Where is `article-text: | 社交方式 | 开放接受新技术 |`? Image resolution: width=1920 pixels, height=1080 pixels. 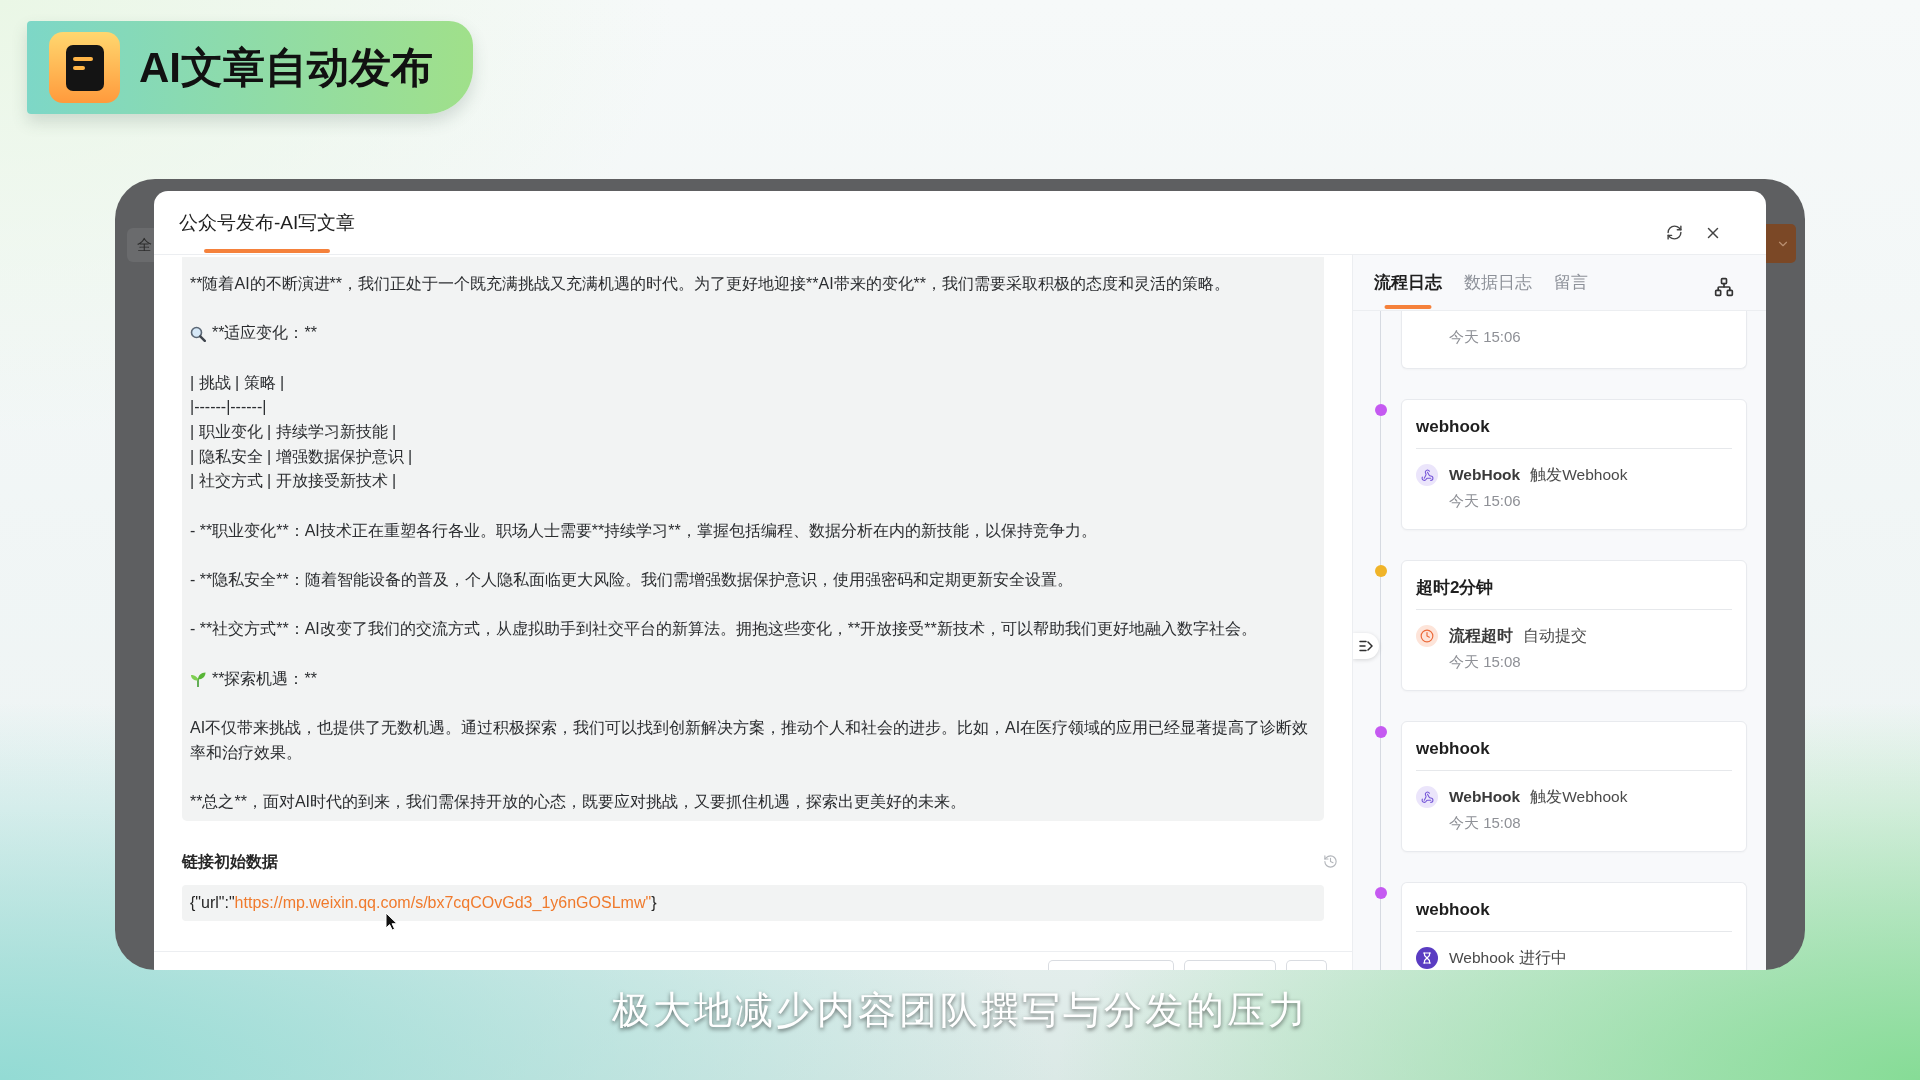 article-text: | 社交方式 | 开放接受新技术 | is located at coordinates (293, 481).